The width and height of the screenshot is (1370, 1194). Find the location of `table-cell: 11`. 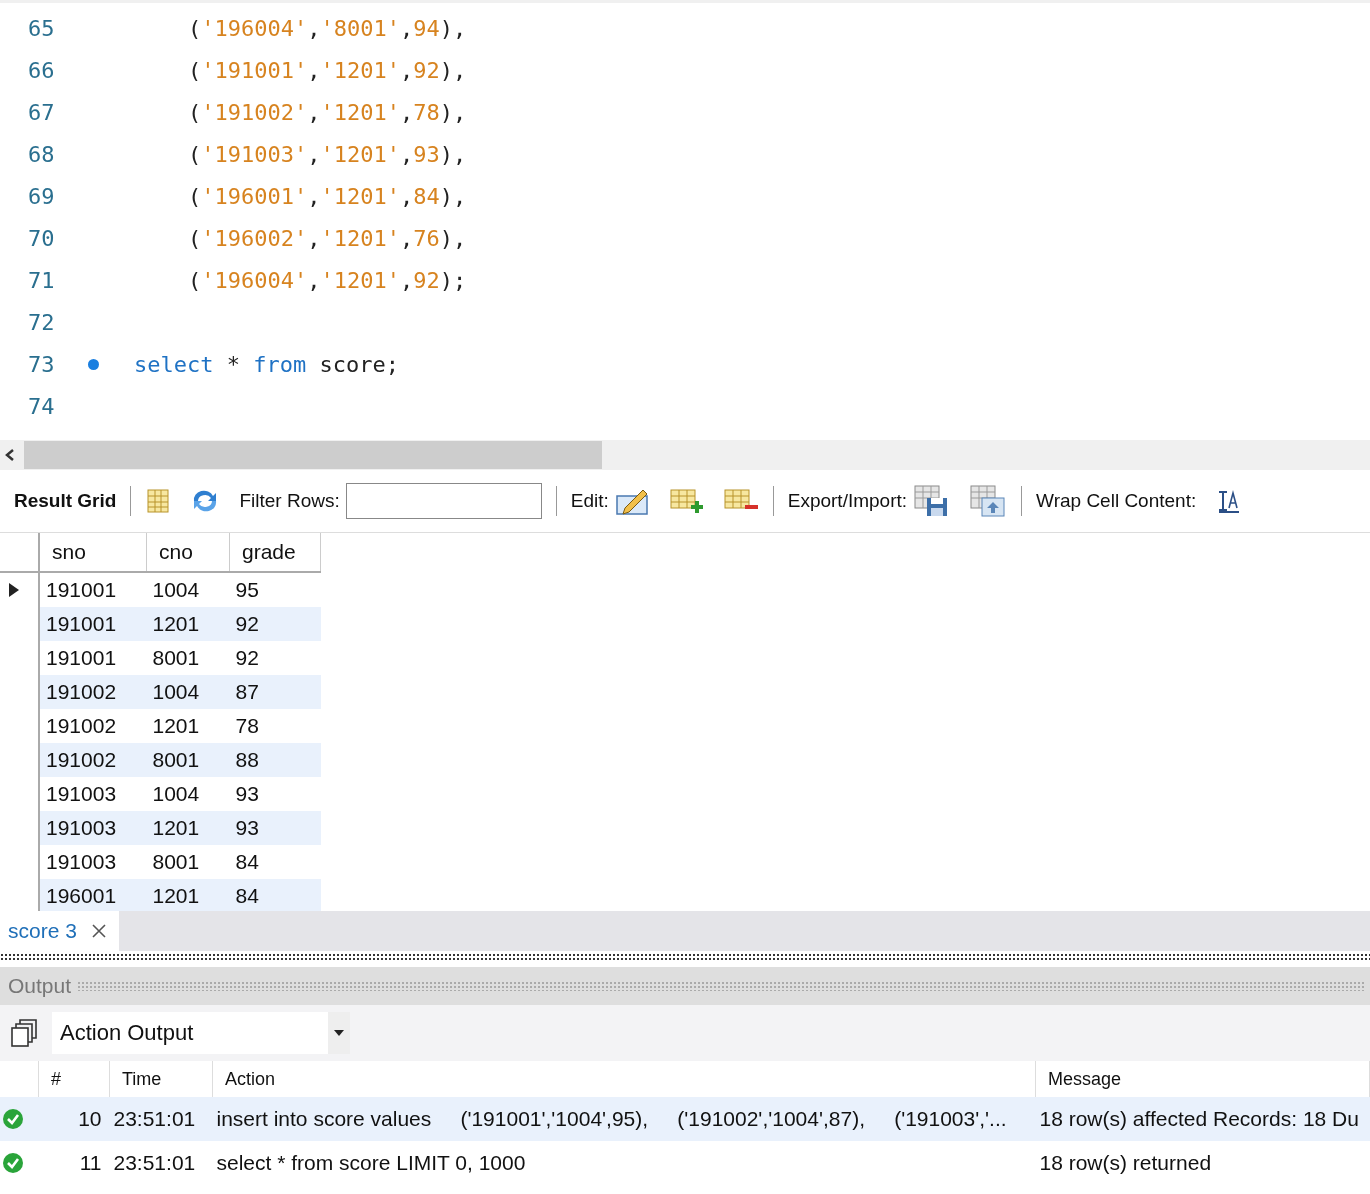

table-cell: 11 is located at coordinates (74, 1163).